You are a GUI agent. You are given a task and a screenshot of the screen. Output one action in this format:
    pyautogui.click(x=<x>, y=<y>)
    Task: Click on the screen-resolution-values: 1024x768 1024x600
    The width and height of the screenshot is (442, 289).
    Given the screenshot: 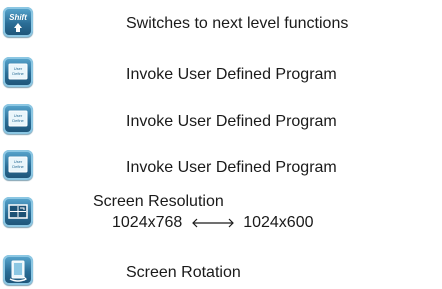 What is the action you would take?
    pyautogui.click(x=213, y=223)
    